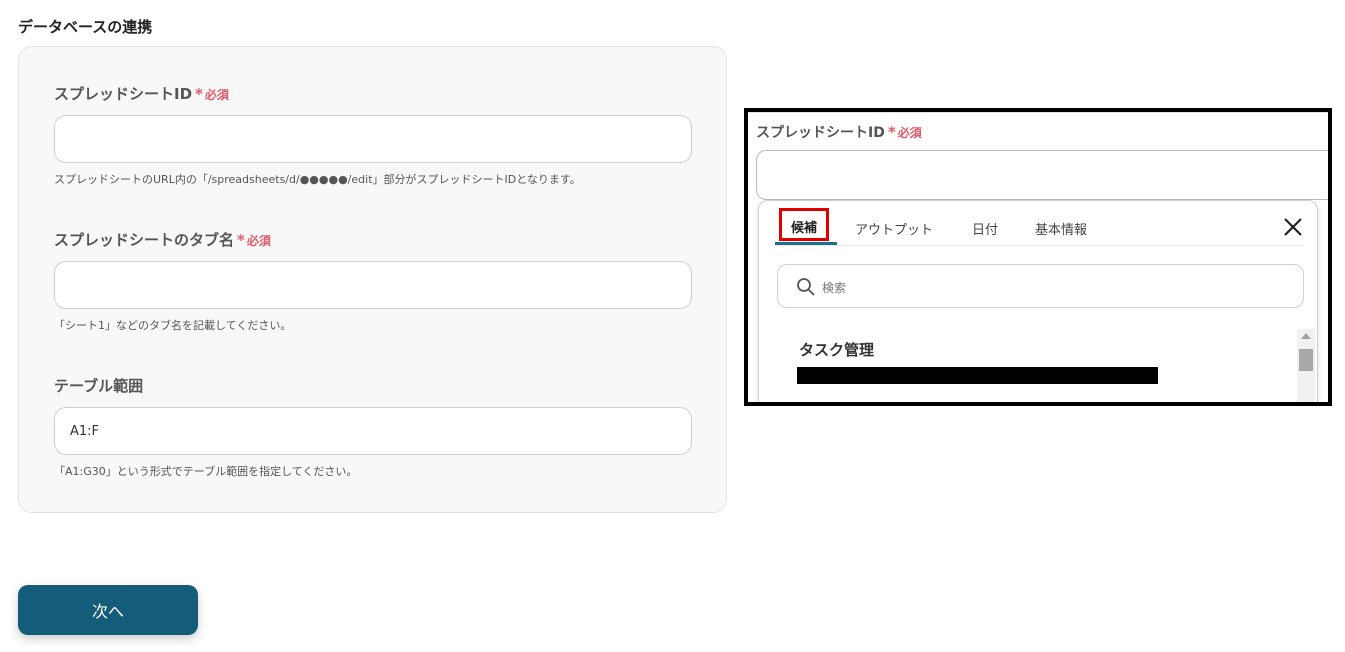  What do you see at coordinates (806, 243) in the screenshot?
I see `active-tab-underline` at bounding box center [806, 243].